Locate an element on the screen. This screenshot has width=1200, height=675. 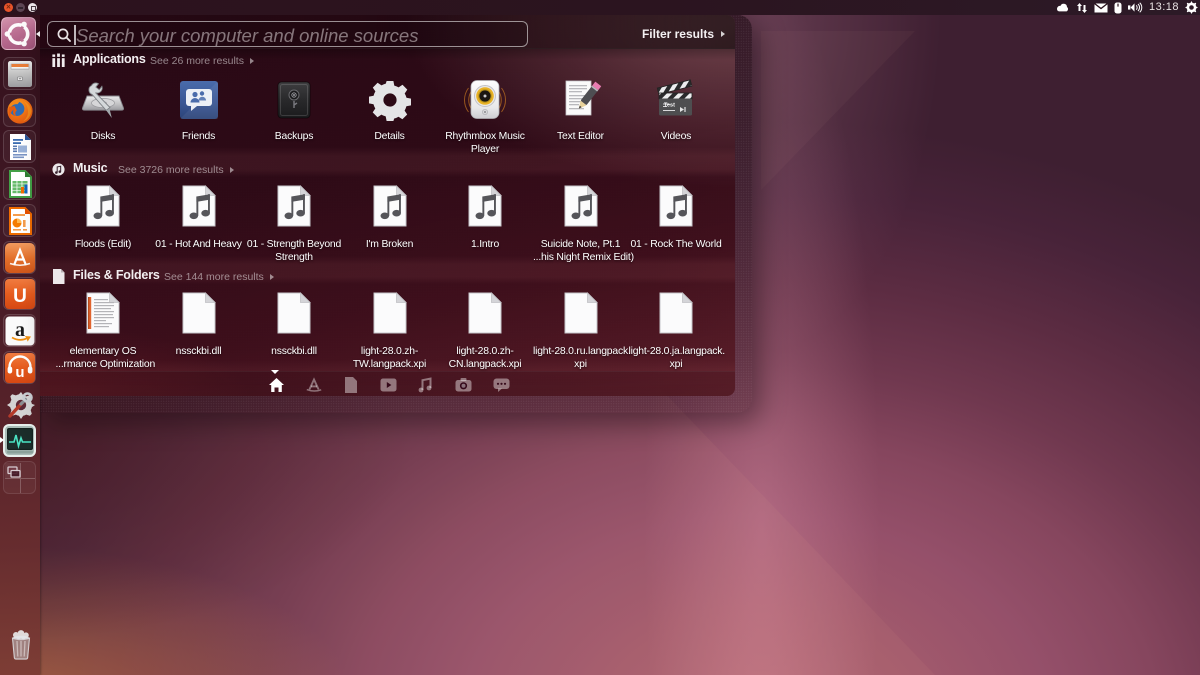
svg-text: U is located at coordinates (20, 296).